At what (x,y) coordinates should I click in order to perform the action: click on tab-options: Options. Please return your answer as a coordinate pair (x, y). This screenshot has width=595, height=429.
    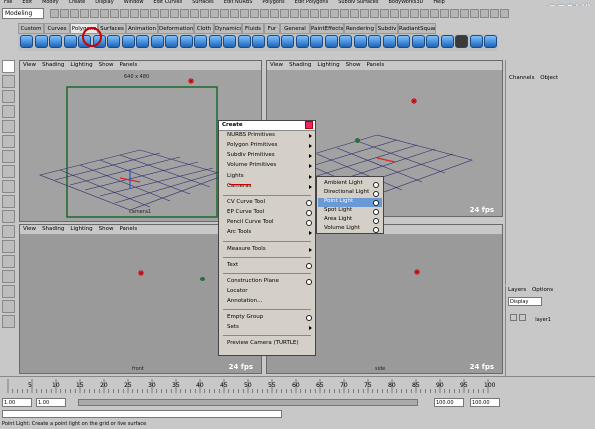
    Looking at the image, I should click on (542, 290).